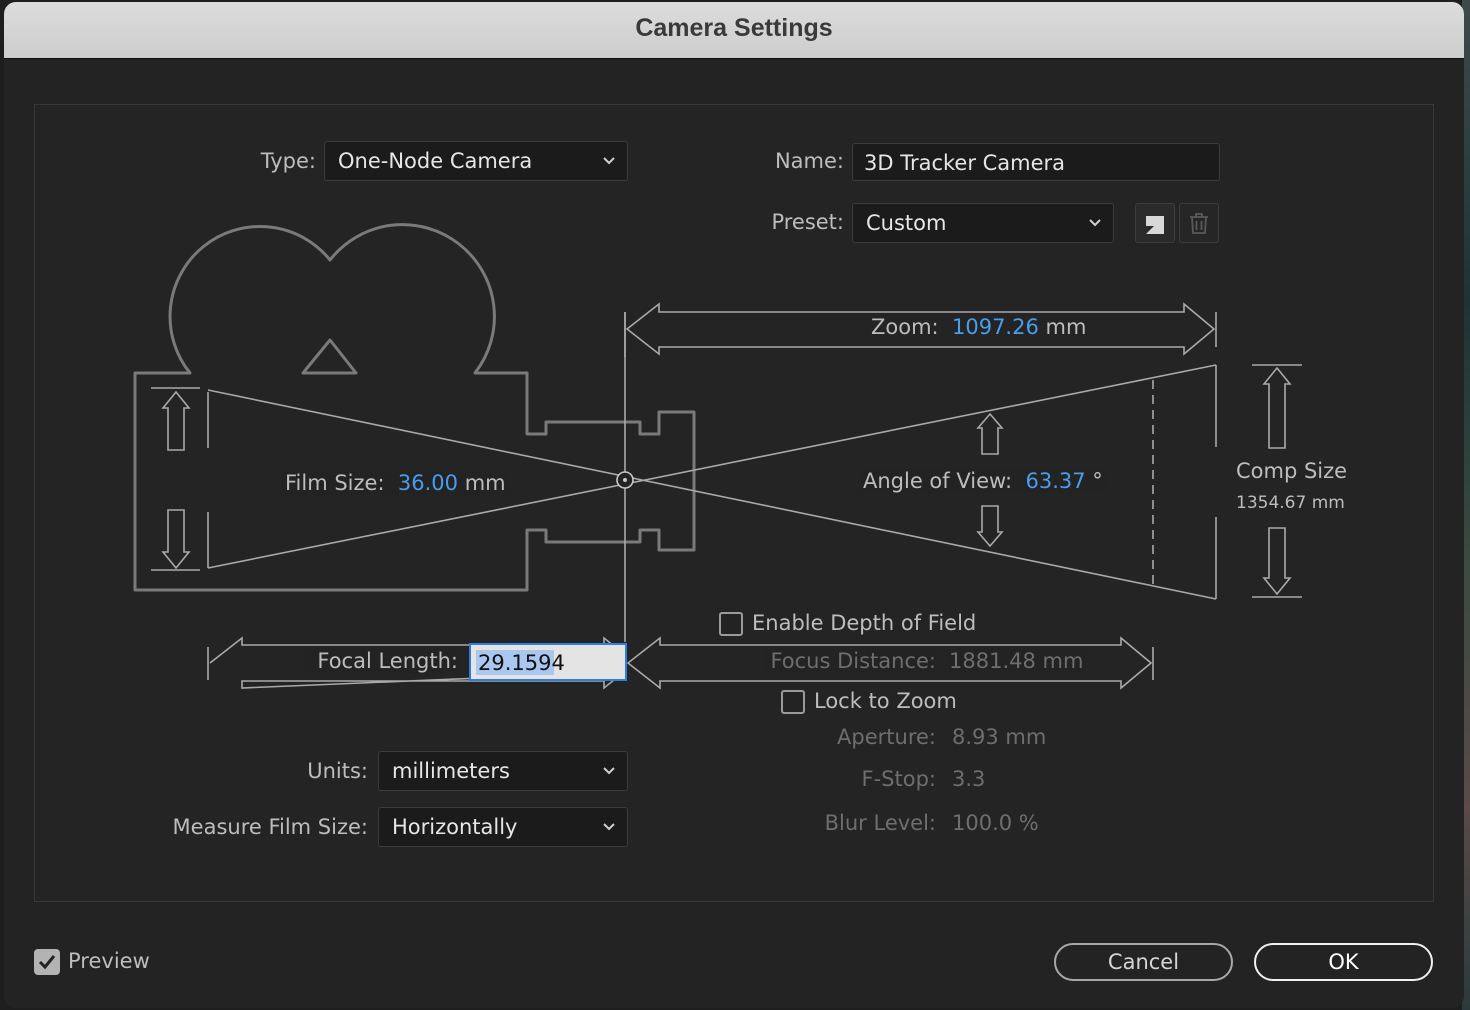 Image resolution: width=1470 pixels, height=1010 pixels. What do you see at coordinates (731, 624) in the screenshot?
I see `depth-of-field-checkbox` at bounding box center [731, 624].